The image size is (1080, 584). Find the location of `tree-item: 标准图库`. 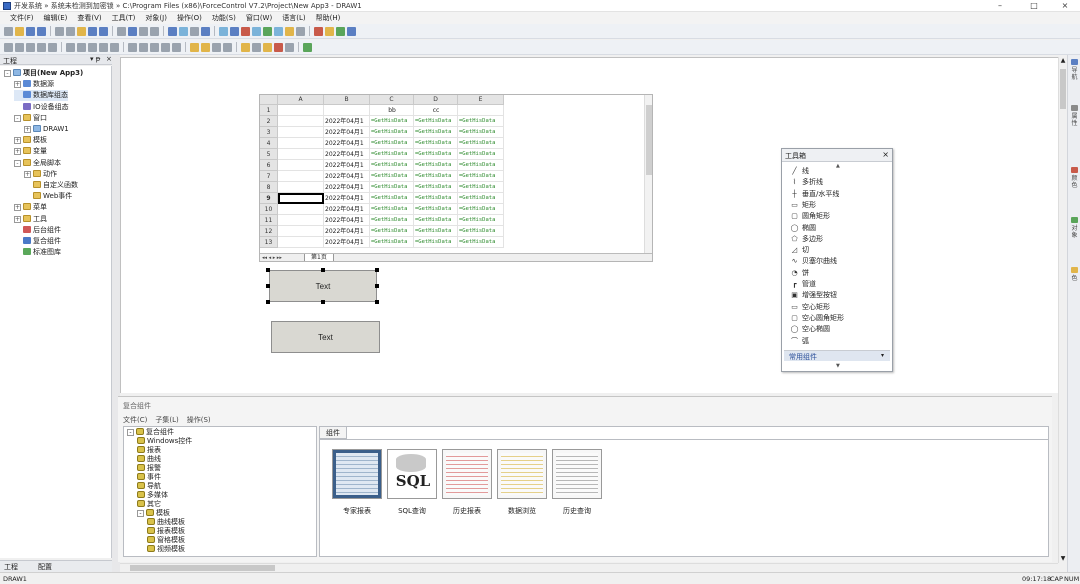

tree-item: 标准图库 is located at coordinates (37, 252).